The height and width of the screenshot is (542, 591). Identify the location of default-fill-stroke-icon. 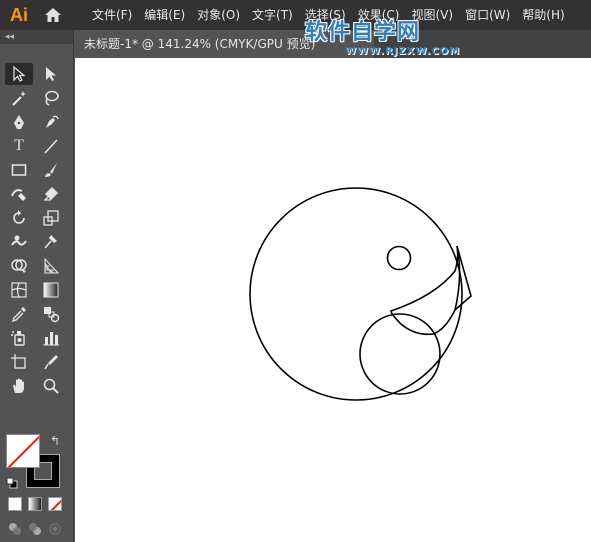
(12, 481).